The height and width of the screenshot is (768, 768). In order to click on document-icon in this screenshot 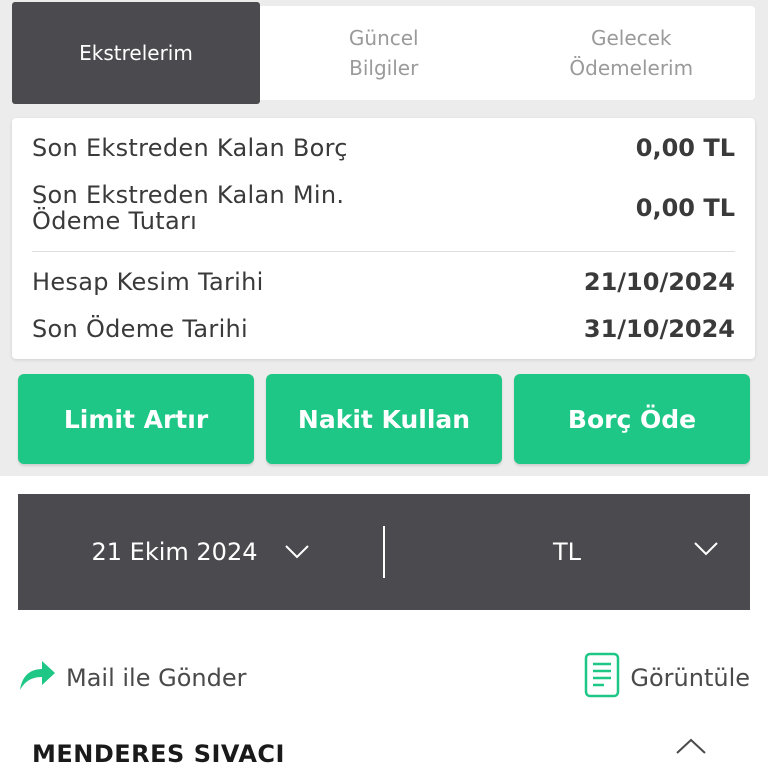, I will do `click(602, 678)`.